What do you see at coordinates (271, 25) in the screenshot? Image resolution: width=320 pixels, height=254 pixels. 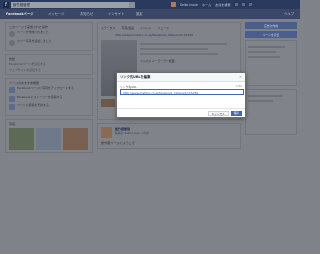 I see `create-ad-button: 広告を作成` at bounding box center [271, 25].